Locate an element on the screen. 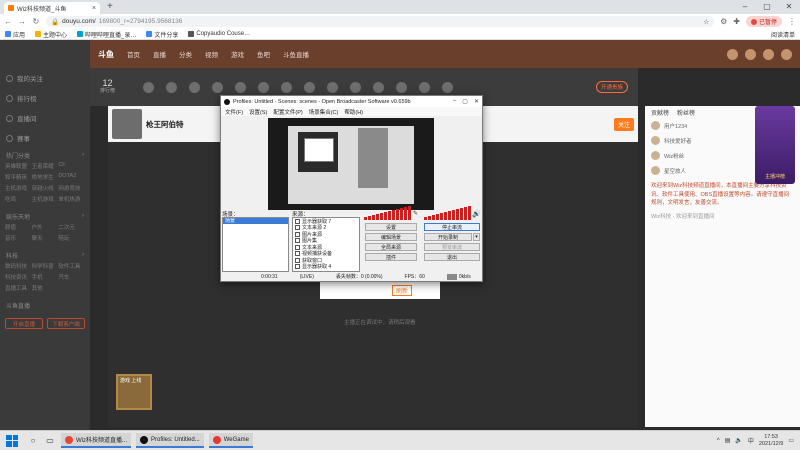 Image resolution: width=800 pixels, height=450 pixels. reading-list: 阅读清单 is located at coordinates (783, 34).